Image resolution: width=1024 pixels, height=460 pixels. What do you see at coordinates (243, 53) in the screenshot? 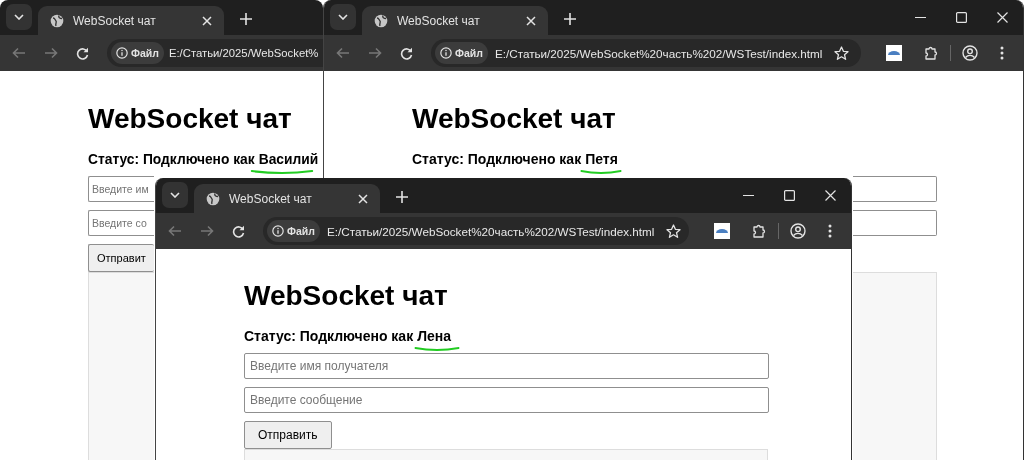
I see `url-text: E:/Статьи/2025/WebSocket%` at bounding box center [243, 53].